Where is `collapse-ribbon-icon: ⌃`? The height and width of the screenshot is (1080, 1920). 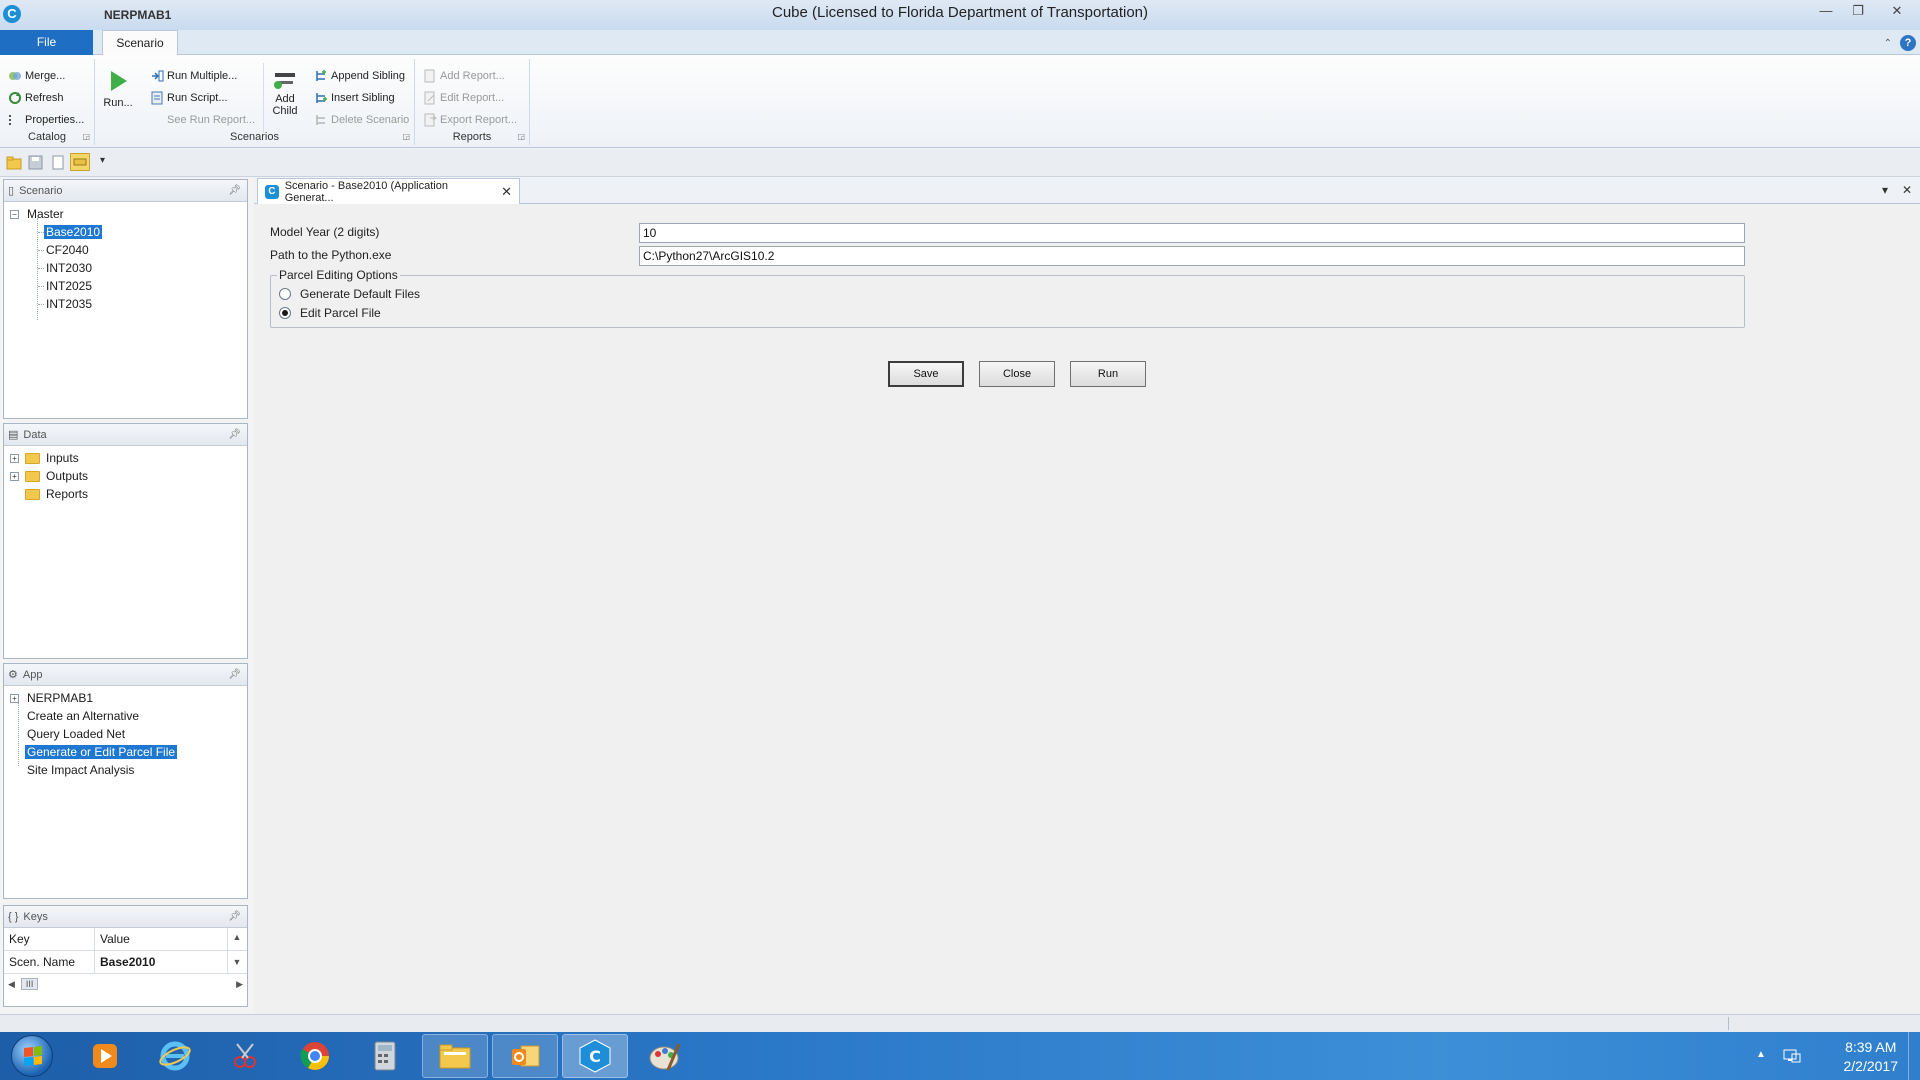 collapse-ribbon-icon: ⌃ is located at coordinates (1888, 43).